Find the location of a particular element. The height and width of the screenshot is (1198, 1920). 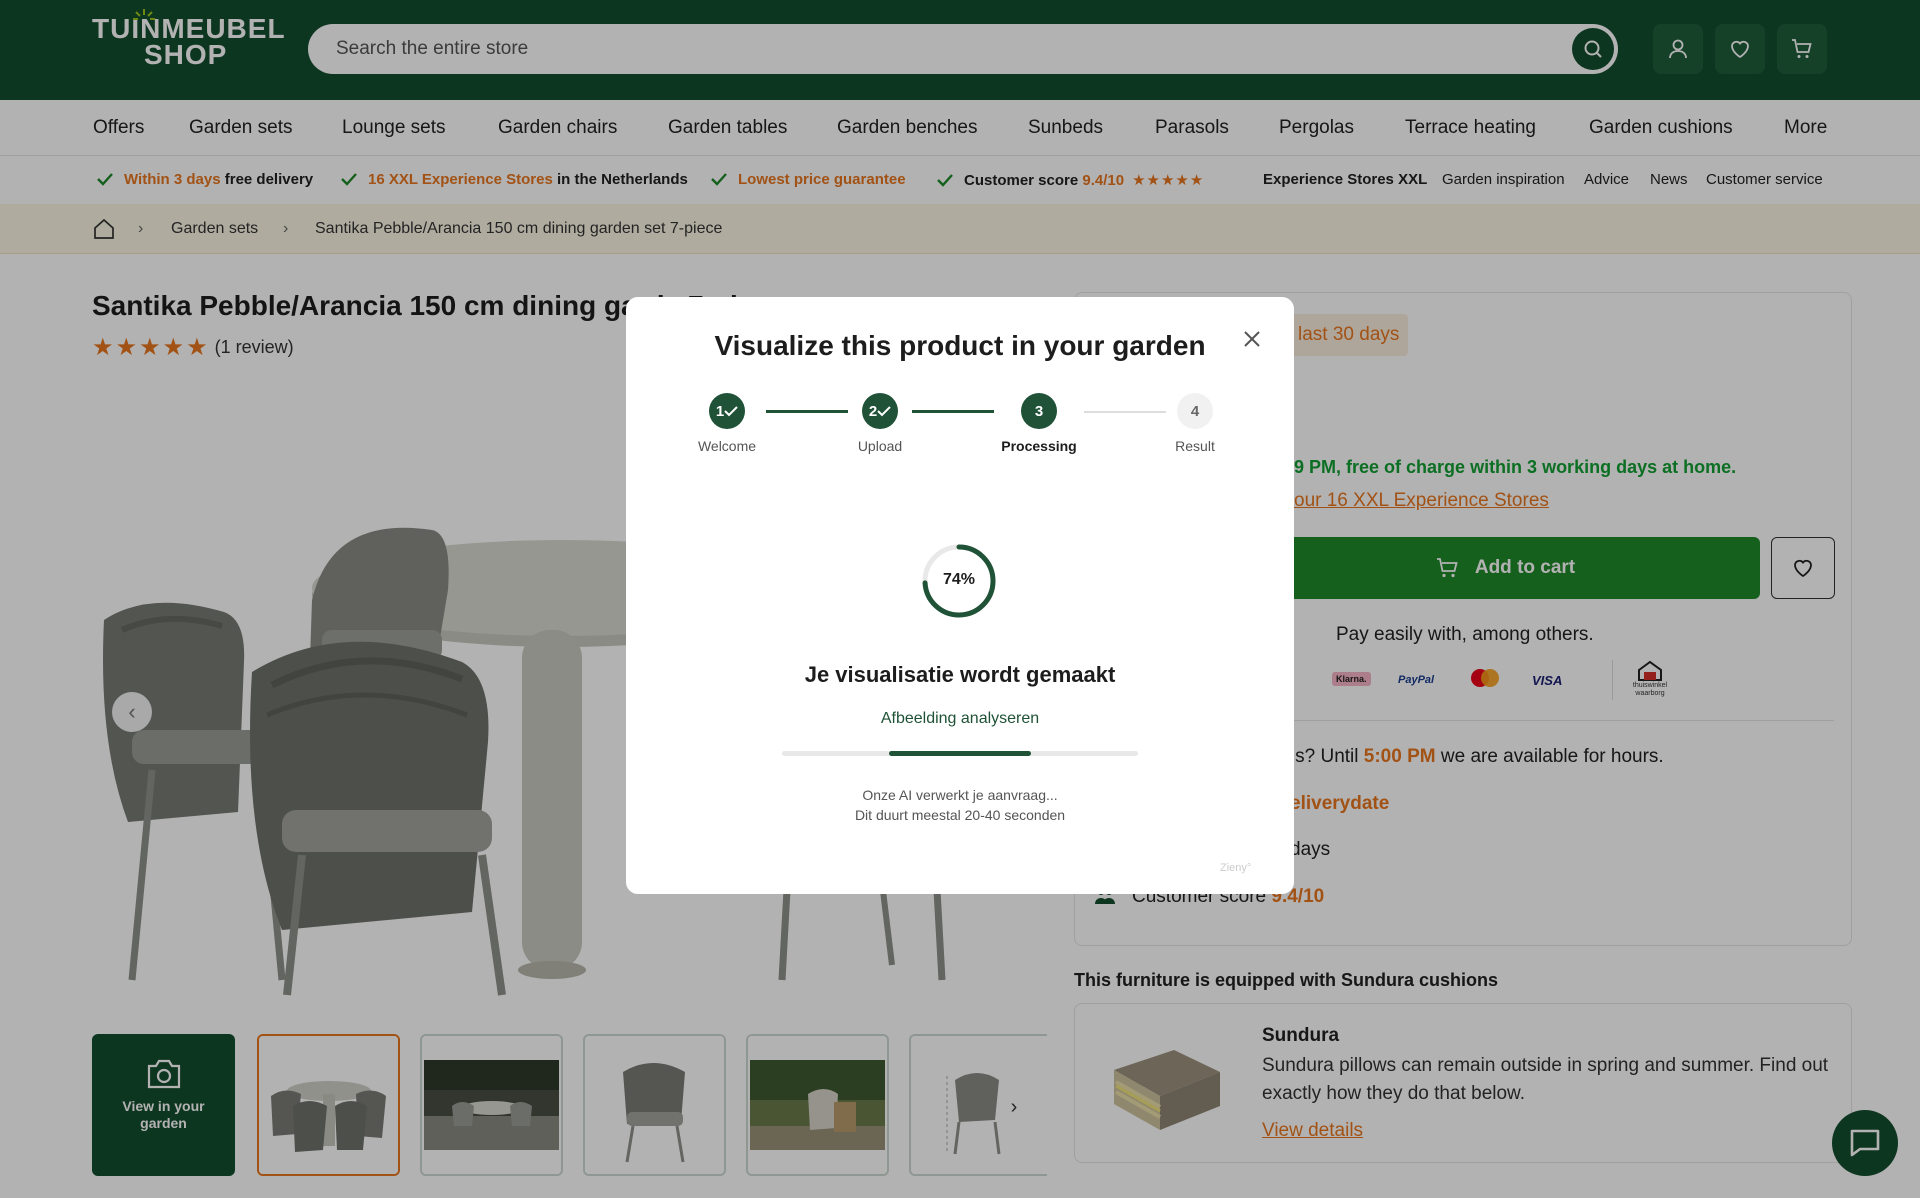

progress-percent: 74% is located at coordinates (959, 579).